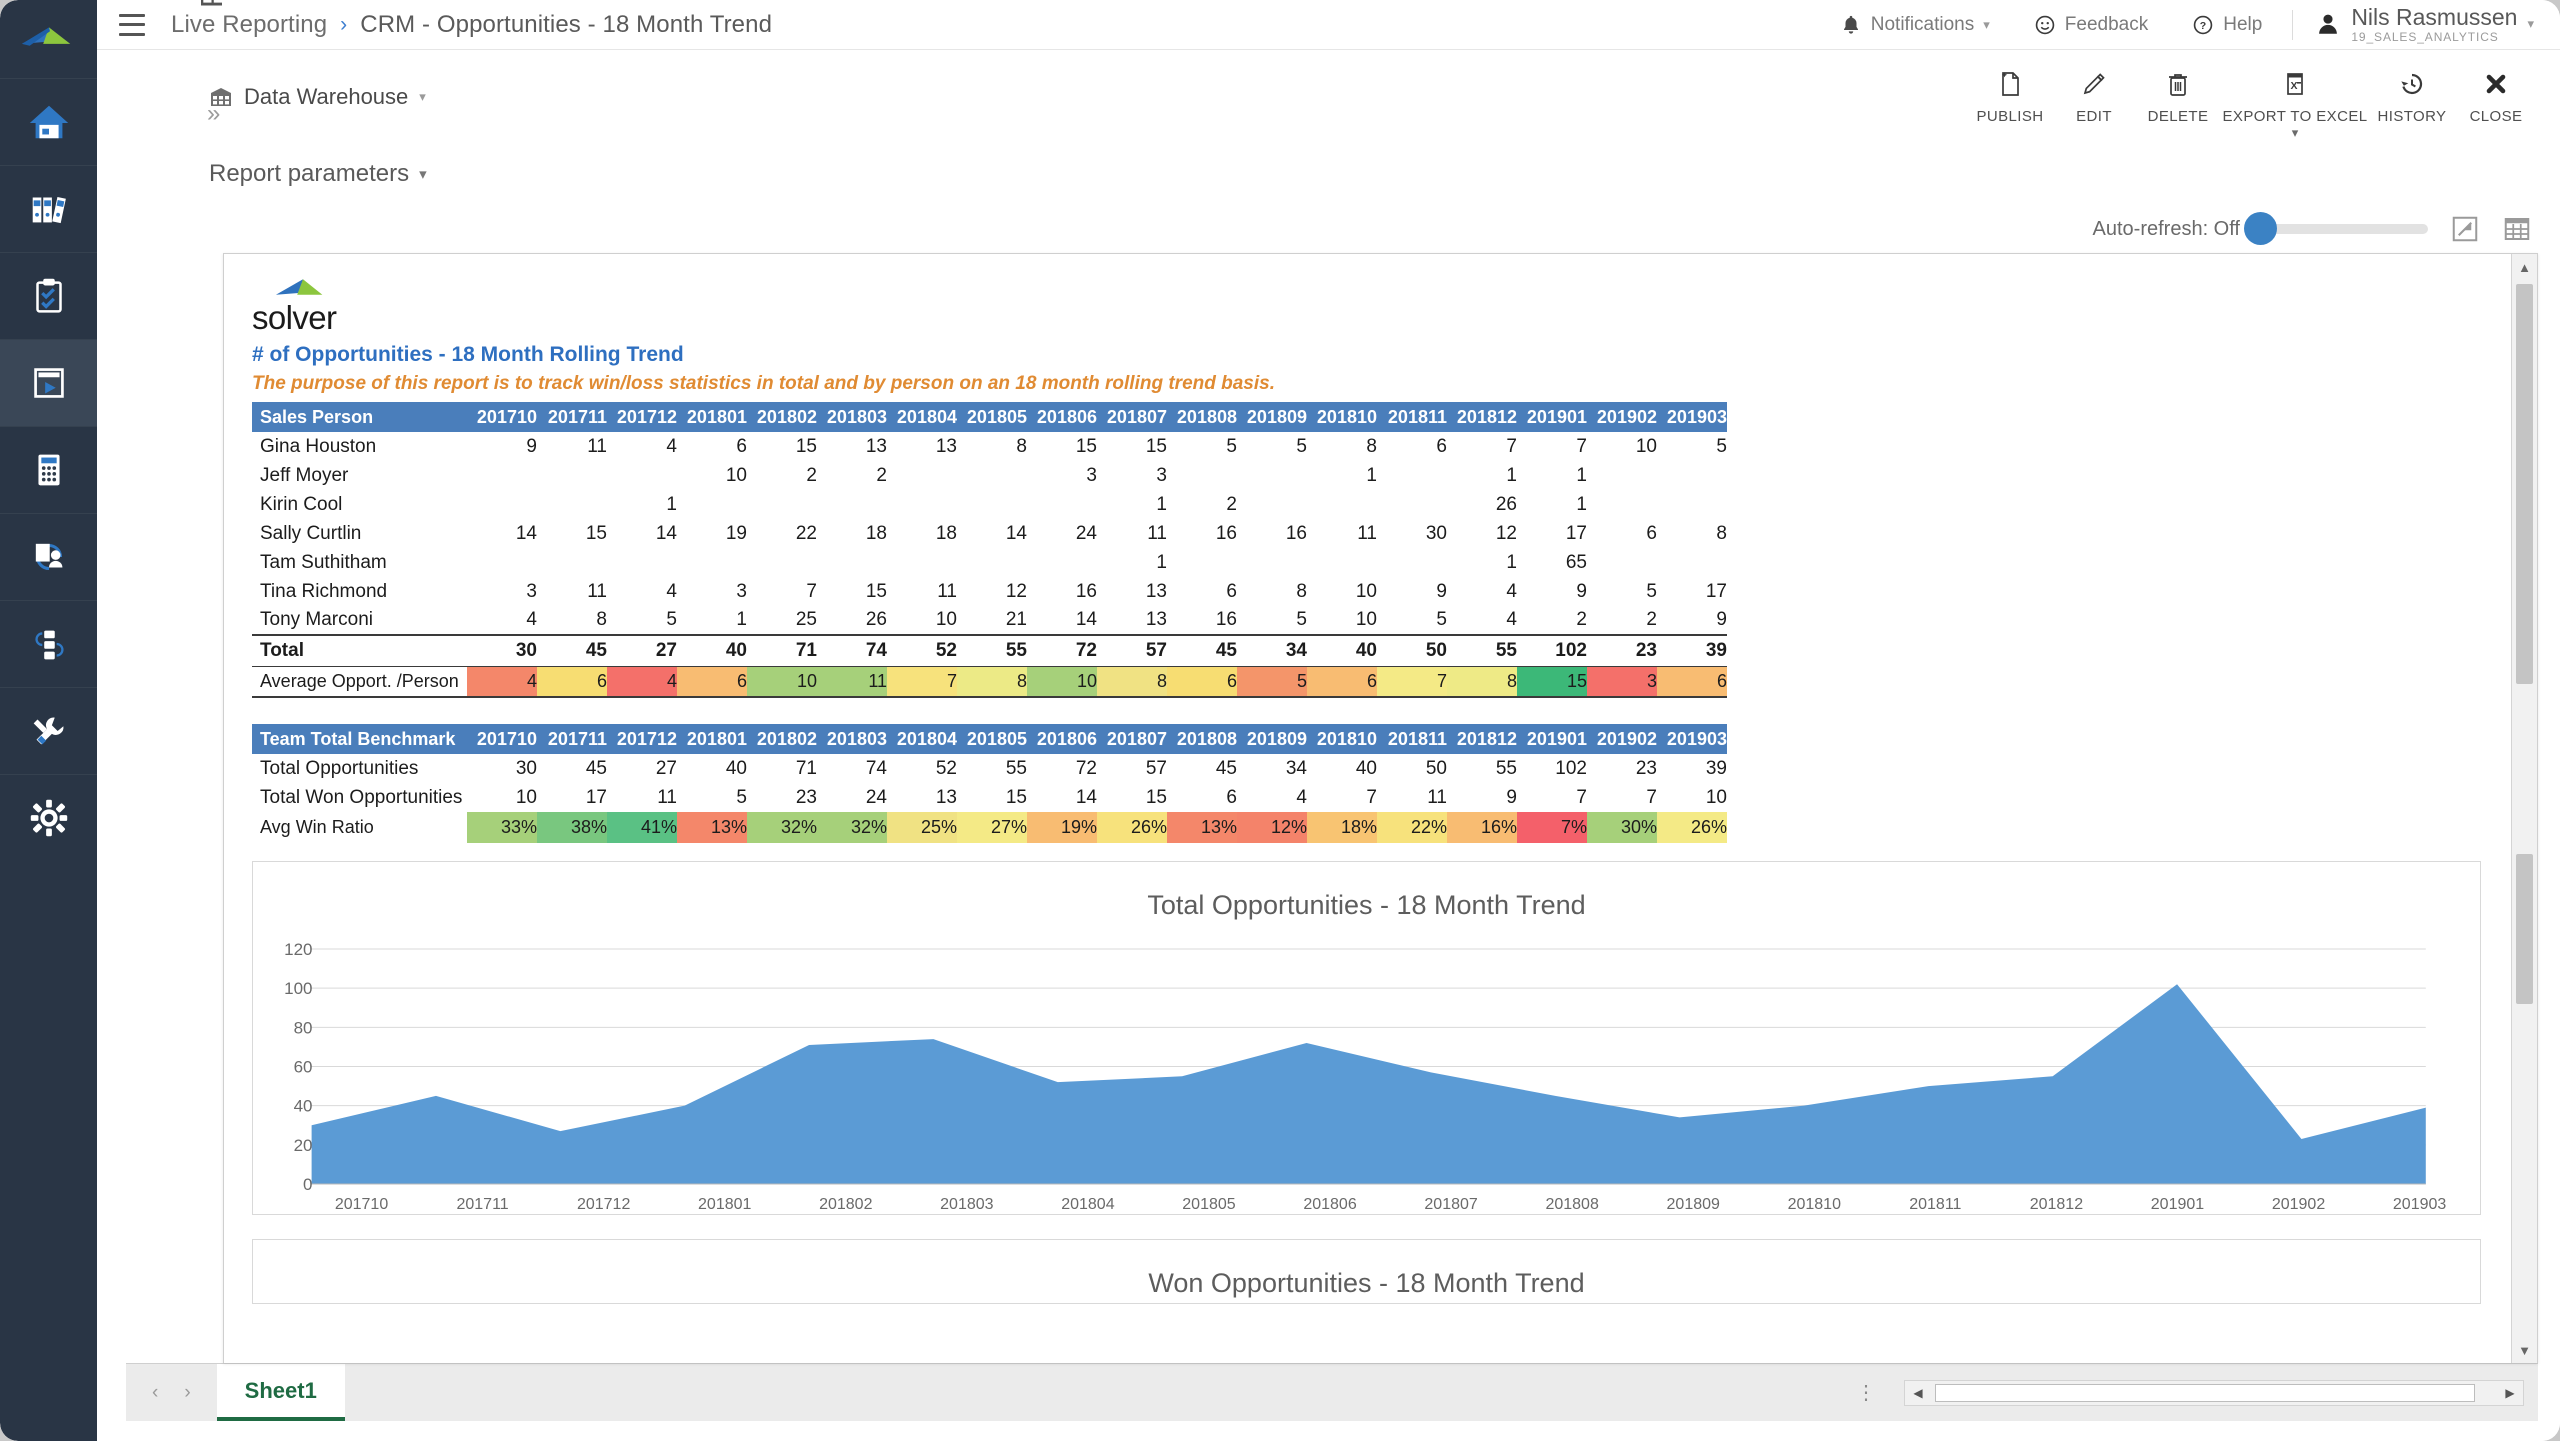 This screenshot has width=2560, height=1441. What do you see at coordinates (309, 174) in the screenshot?
I see `report-parameters-toggle: Report parameters` at bounding box center [309, 174].